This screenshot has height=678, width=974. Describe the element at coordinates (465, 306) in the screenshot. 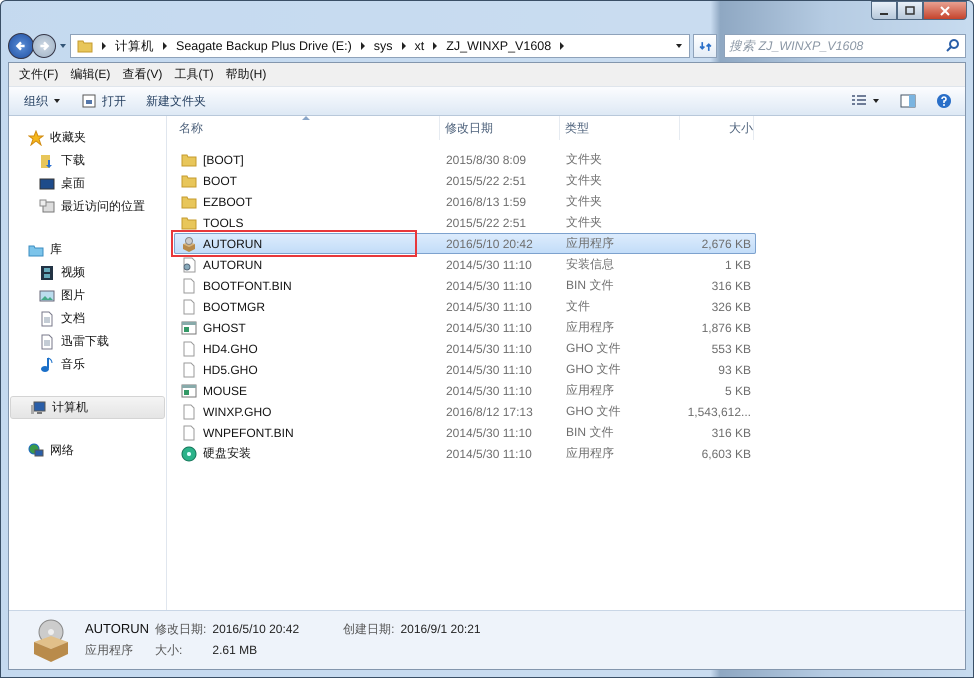

I see `file-row: BOOTMGR 2014/5/30 11:10 文件 326 KB` at that location.